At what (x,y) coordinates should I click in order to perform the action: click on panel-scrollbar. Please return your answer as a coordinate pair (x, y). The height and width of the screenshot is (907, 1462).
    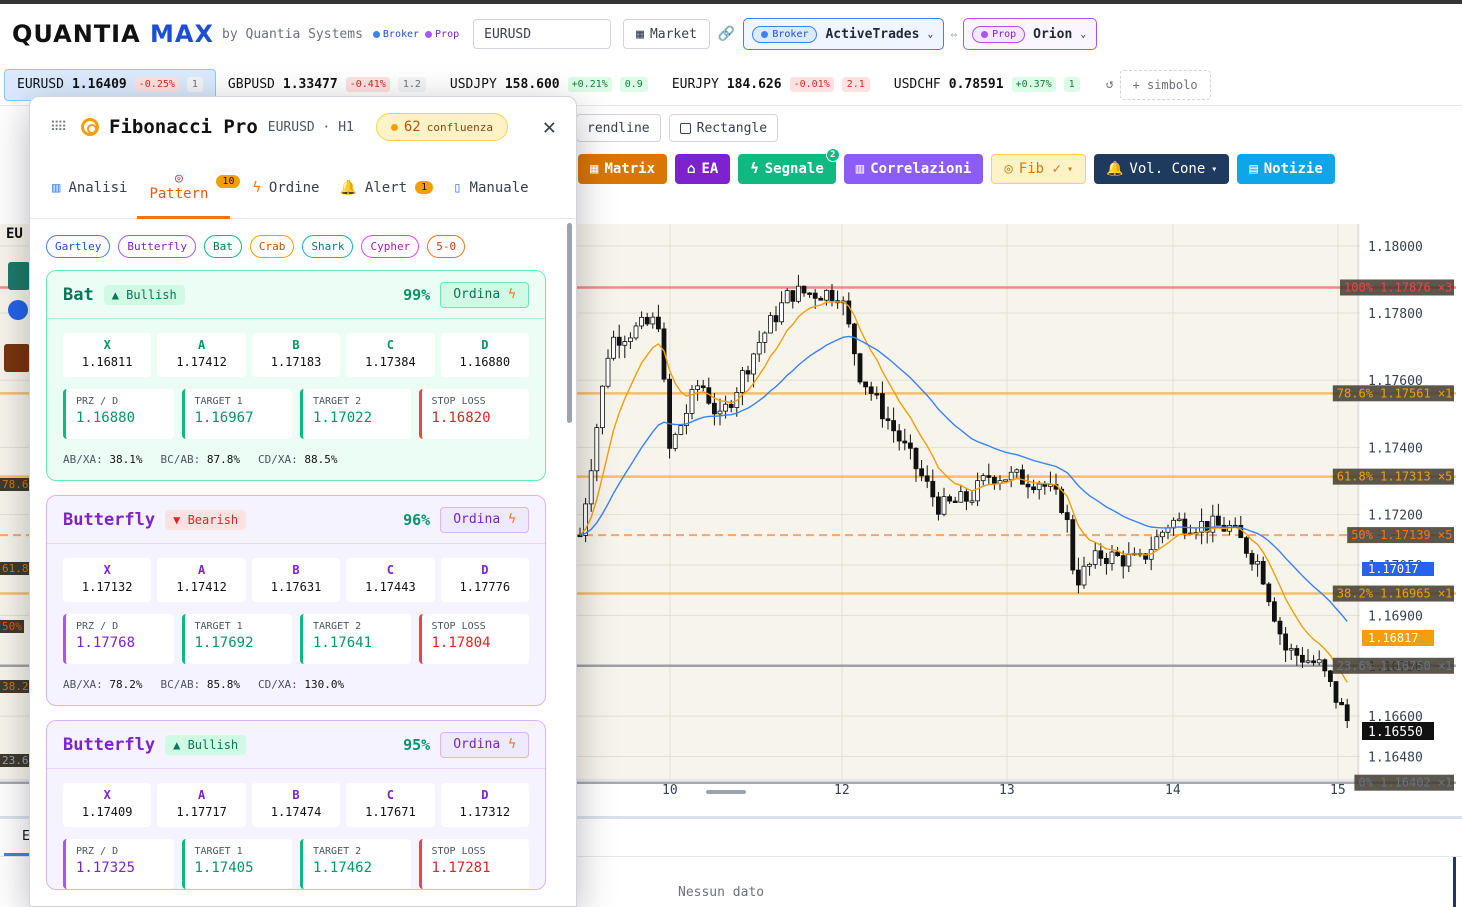
    Looking at the image, I should click on (569, 323).